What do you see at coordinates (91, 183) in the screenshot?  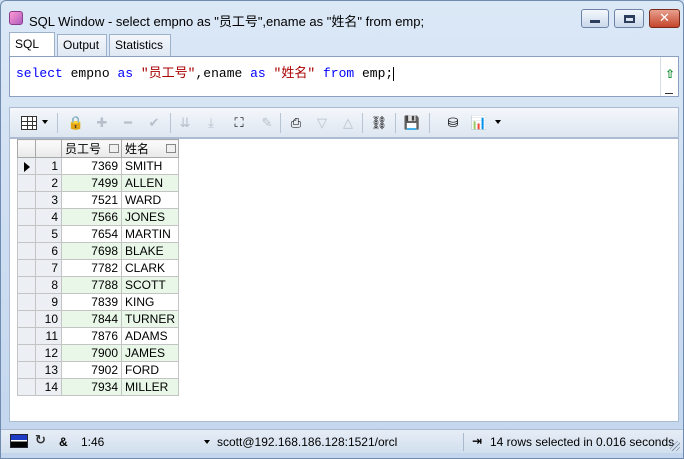 I see `cell-empno: 7499` at bounding box center [91, 183].